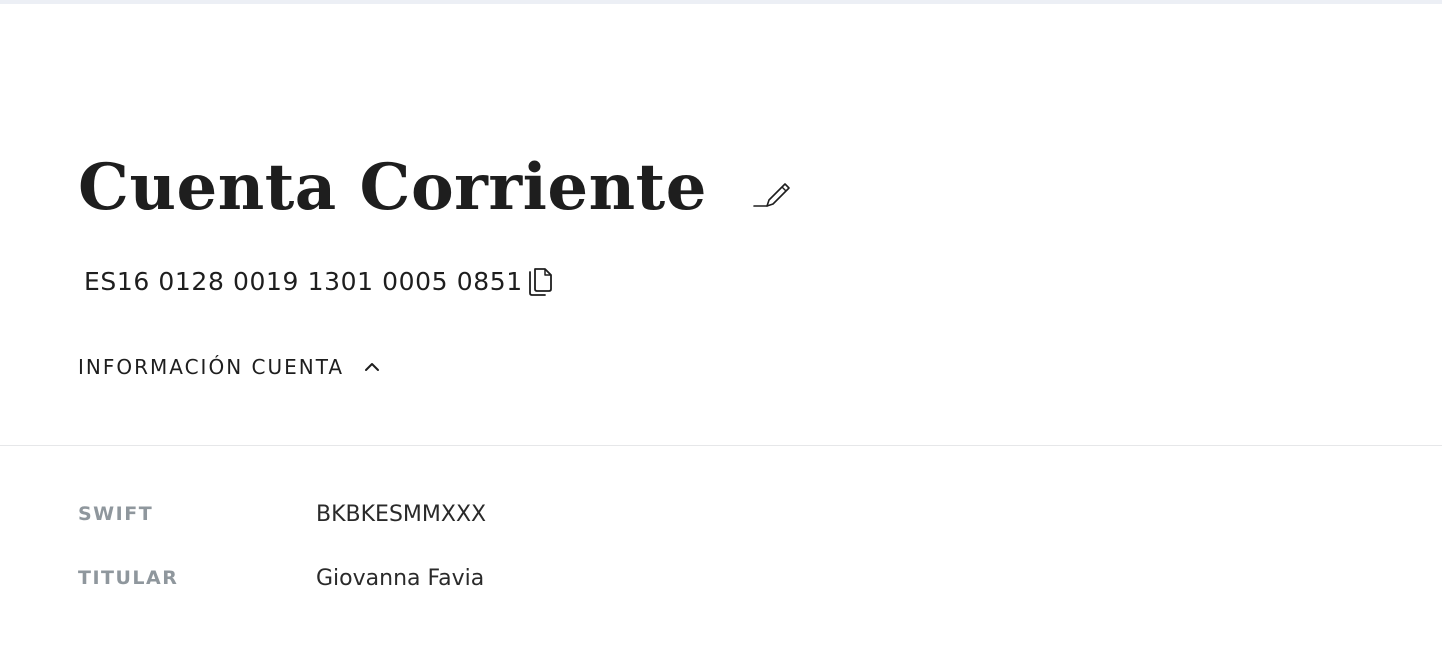 Image resolution: width=1442 pixels, height=658 pixels. I want to click on account-info-toggle: INFORMACIÓN CUENTA, so click(230, 367).